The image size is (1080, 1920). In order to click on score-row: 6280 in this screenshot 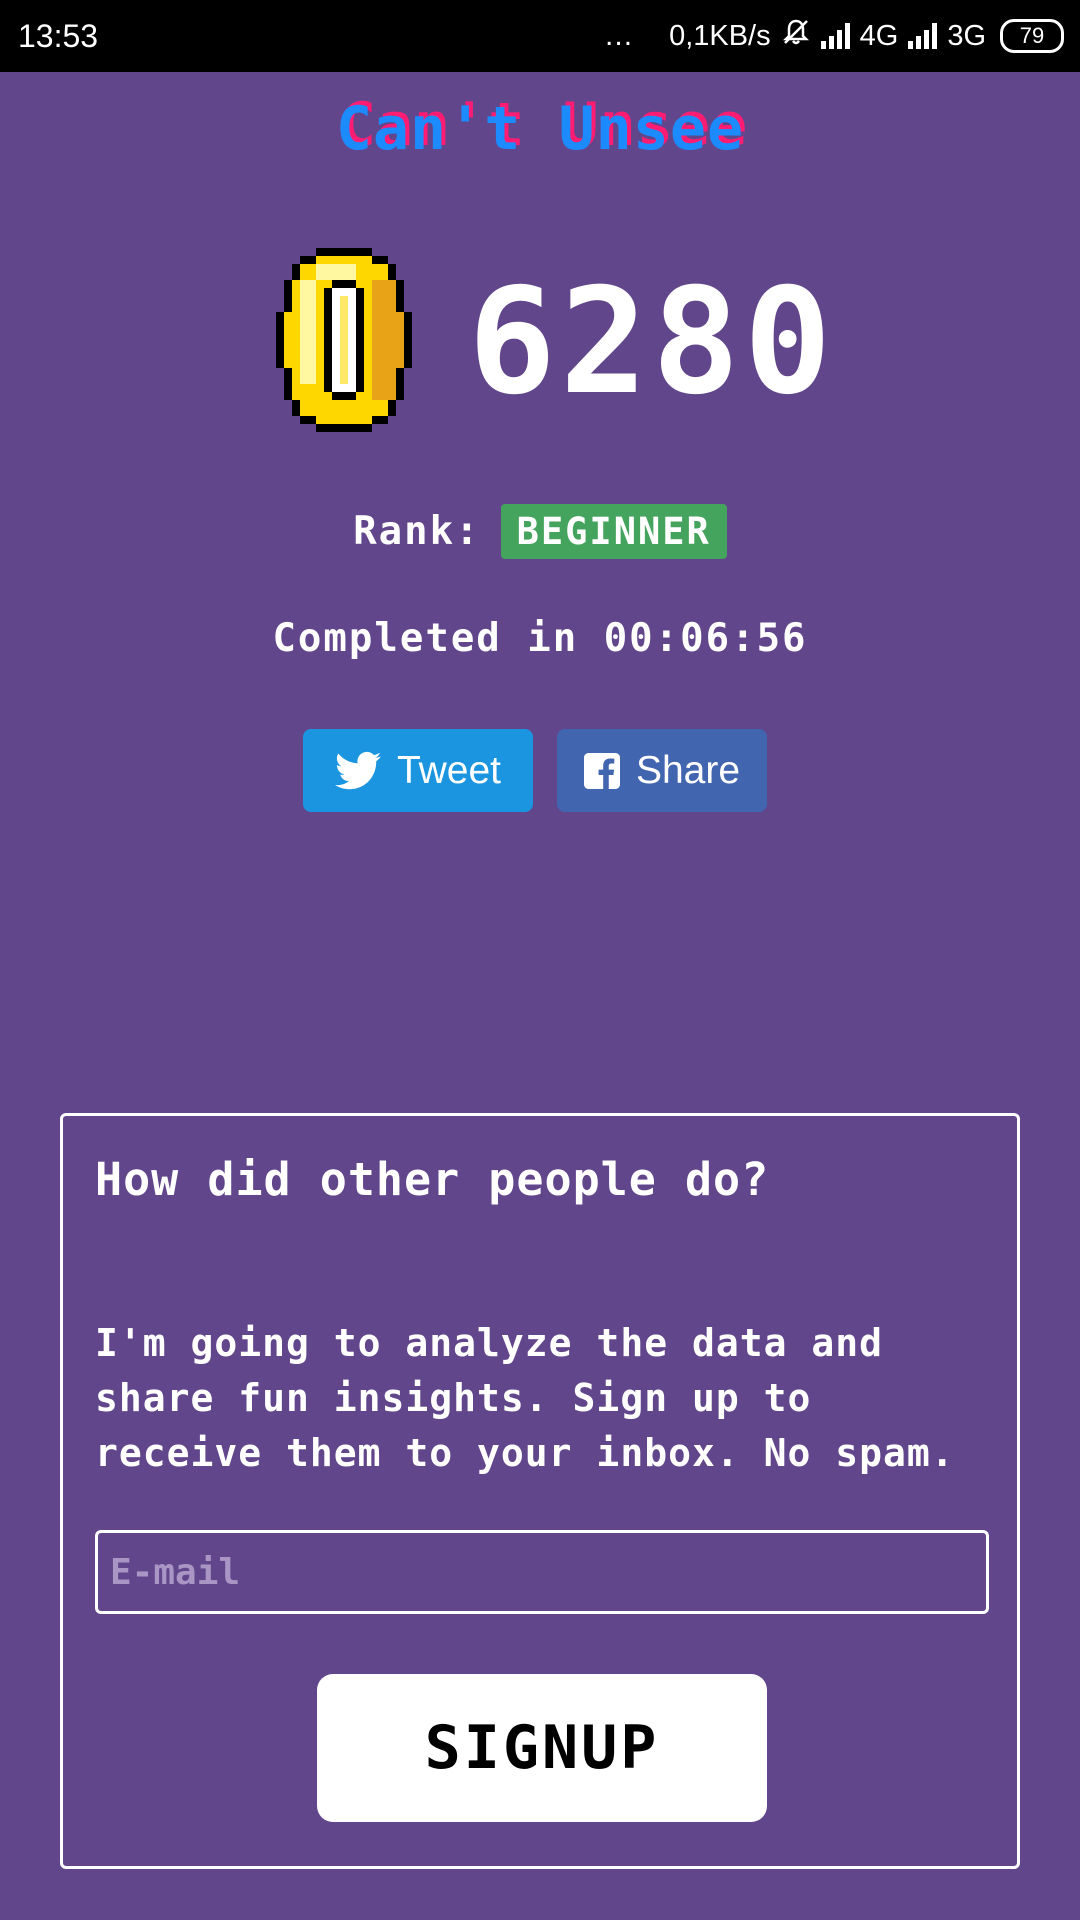, I will do `click(540, 340)`.